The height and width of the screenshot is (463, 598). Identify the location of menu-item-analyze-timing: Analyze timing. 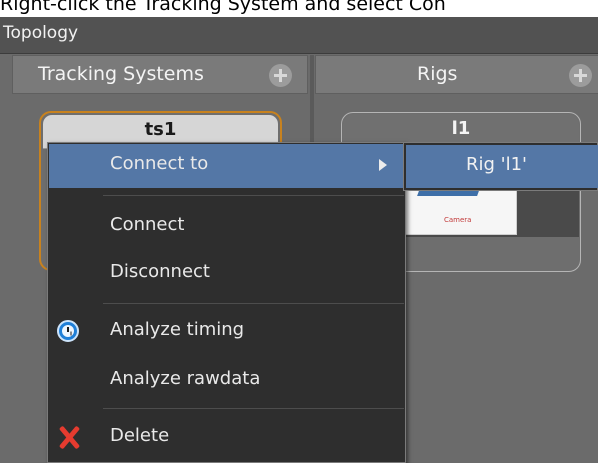
(226, 332).